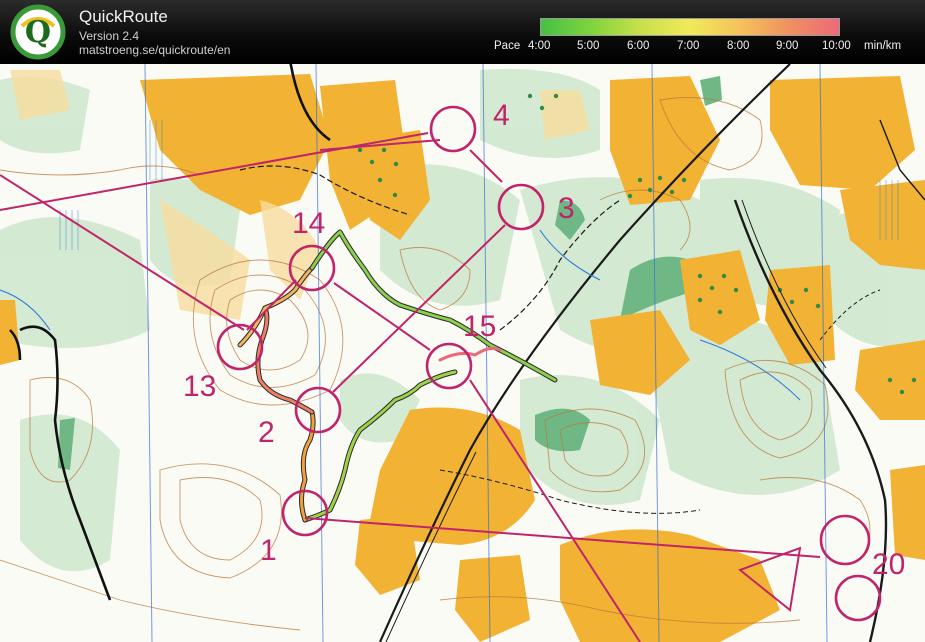 The height and width of the screenshot is (642, 925). What do you see at coordinates (787, 46) in the screenshot?
I see `pace-tick-9: 9:00` at bounding box center [787, 46].